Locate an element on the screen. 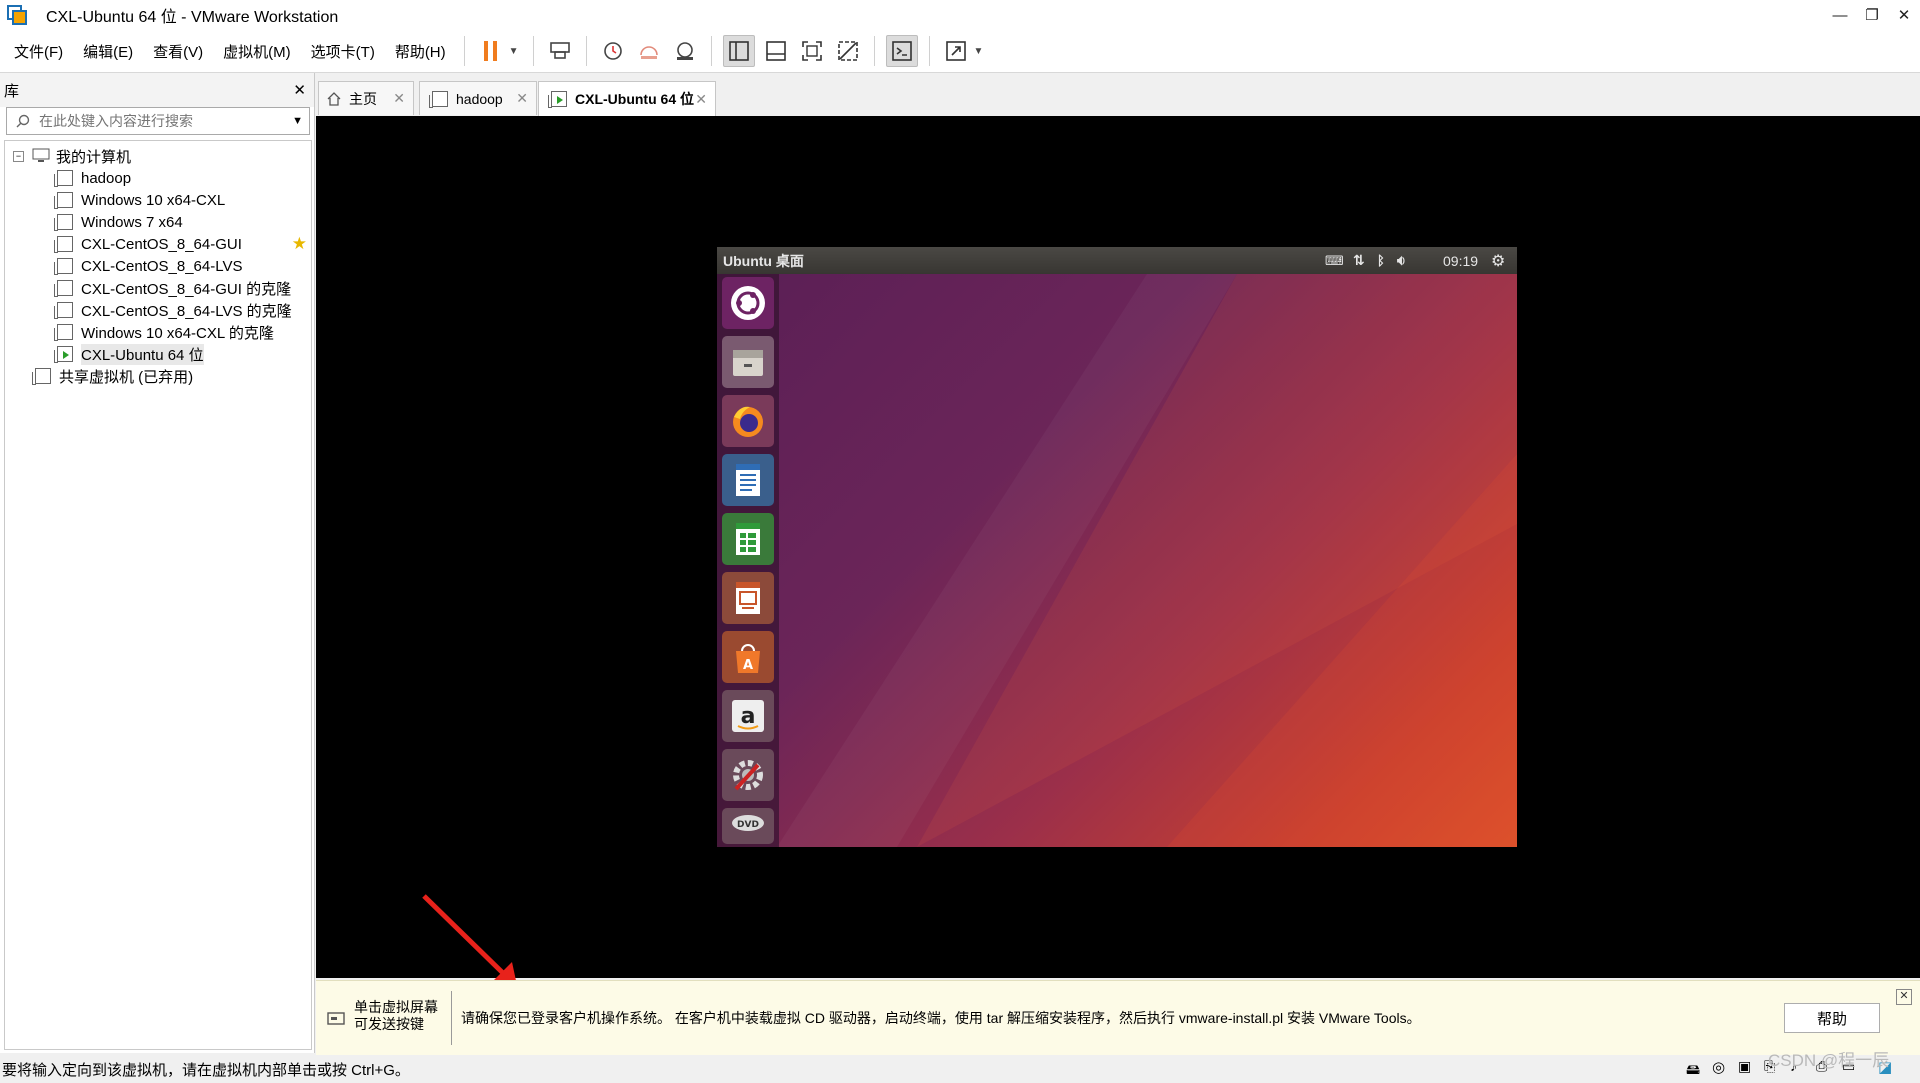  snapshot-manager-button is located at coordinates (685, 51).